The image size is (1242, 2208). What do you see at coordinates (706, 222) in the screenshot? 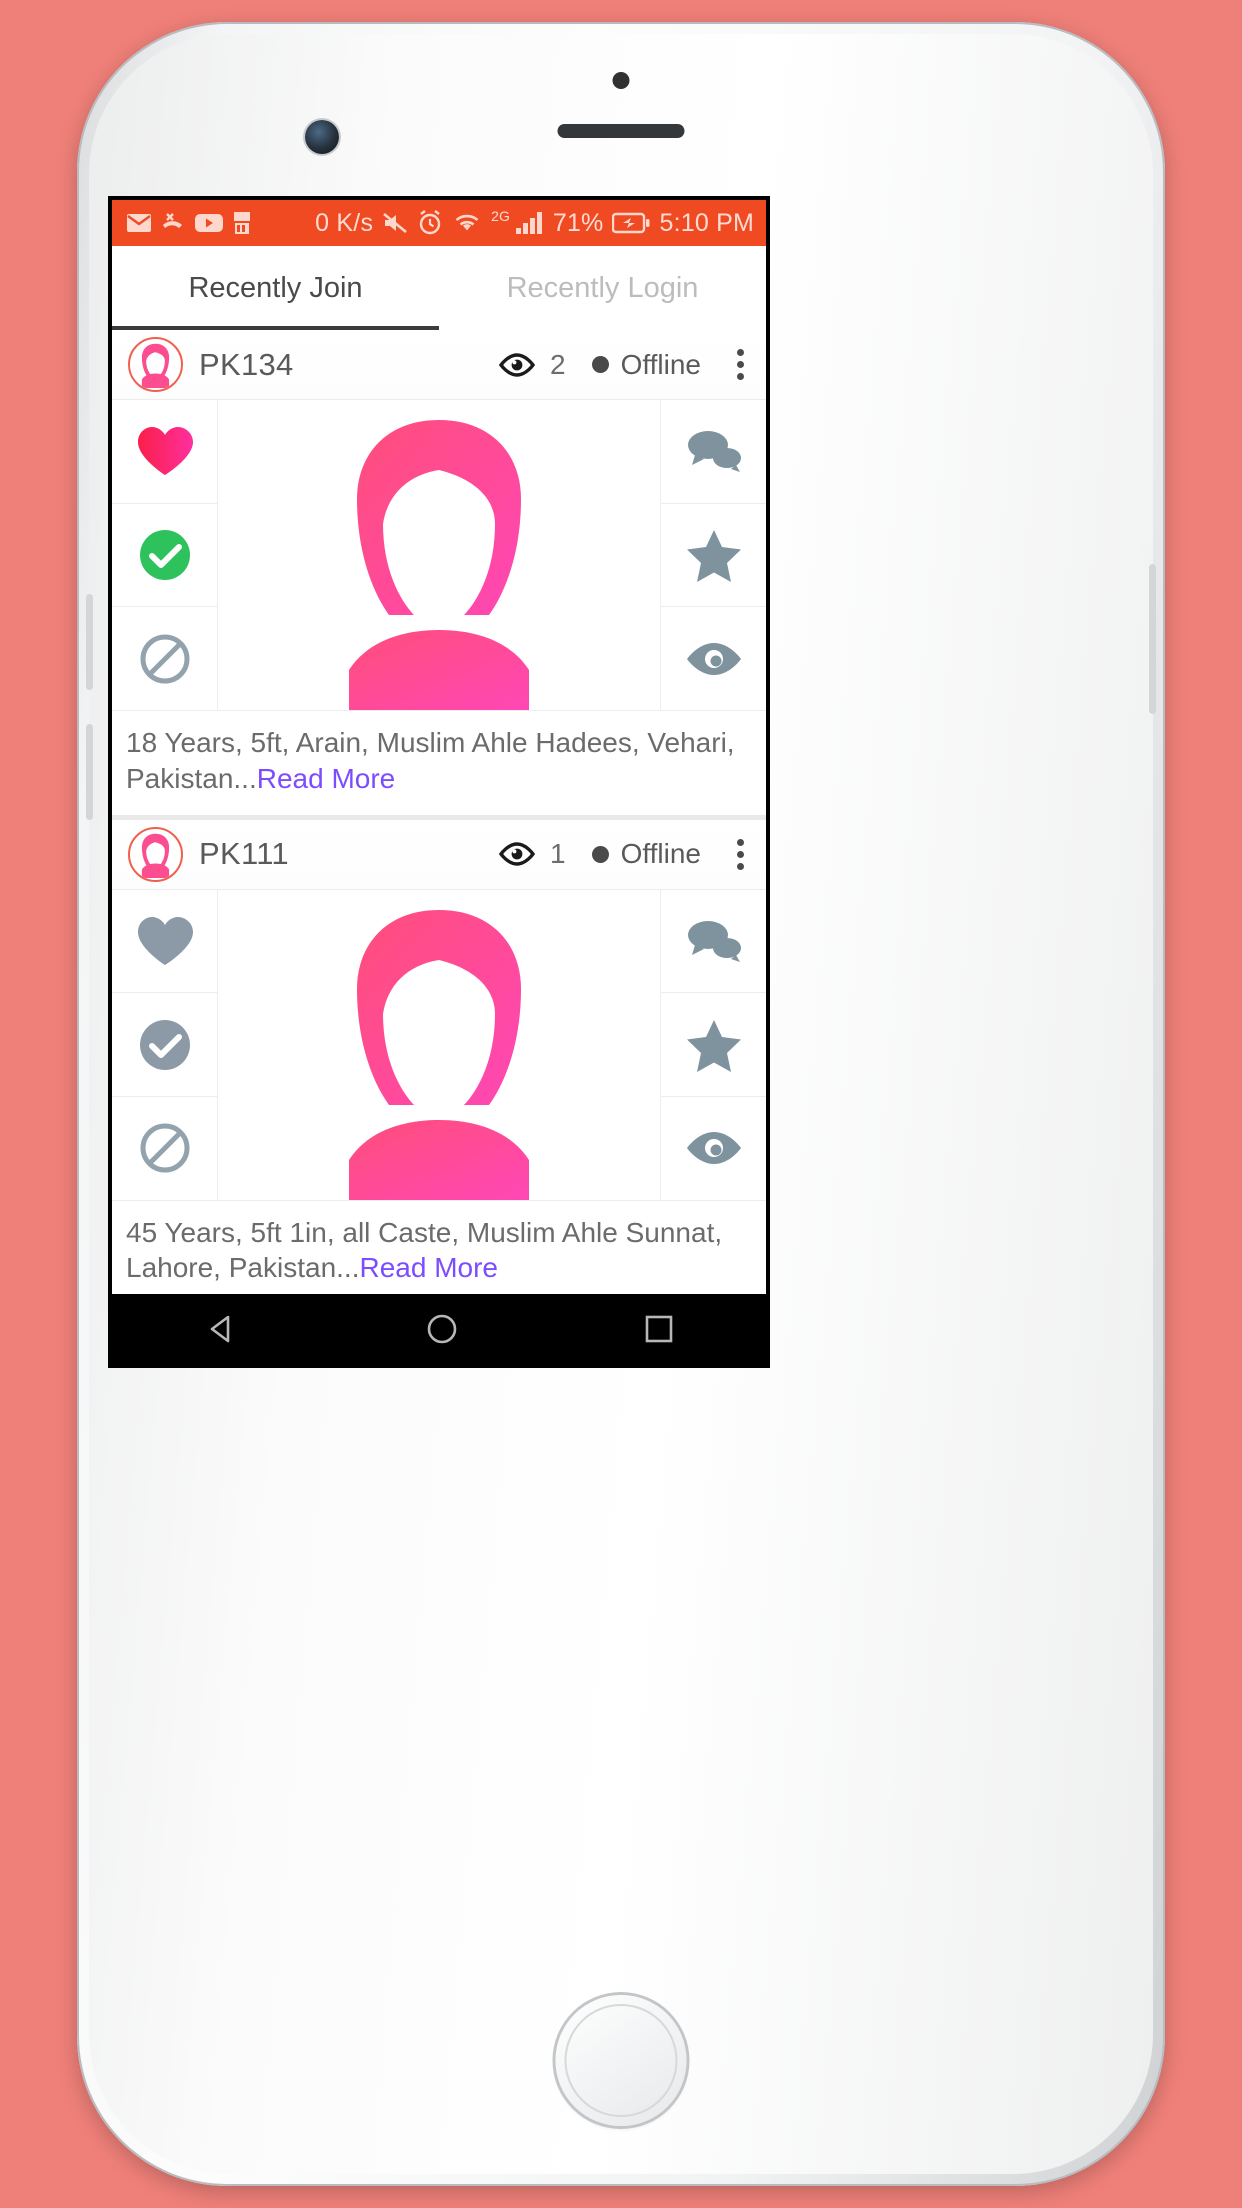
I see `clock-label: 5:10 PM` at bounding box center [706, 222].